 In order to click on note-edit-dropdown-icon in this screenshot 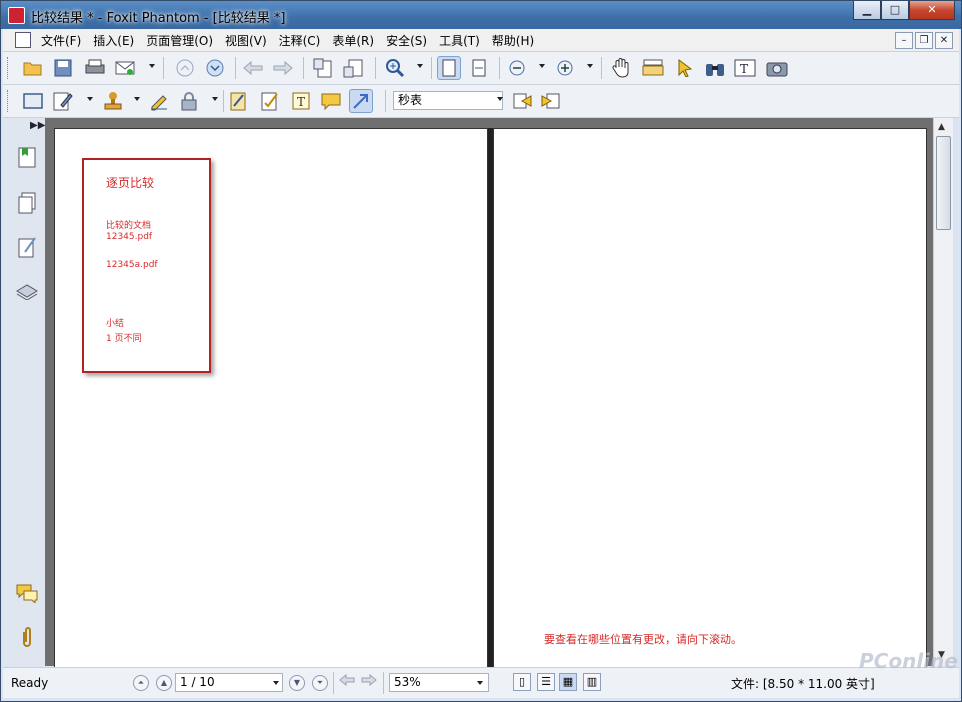, I will do `click(90, 99)`.